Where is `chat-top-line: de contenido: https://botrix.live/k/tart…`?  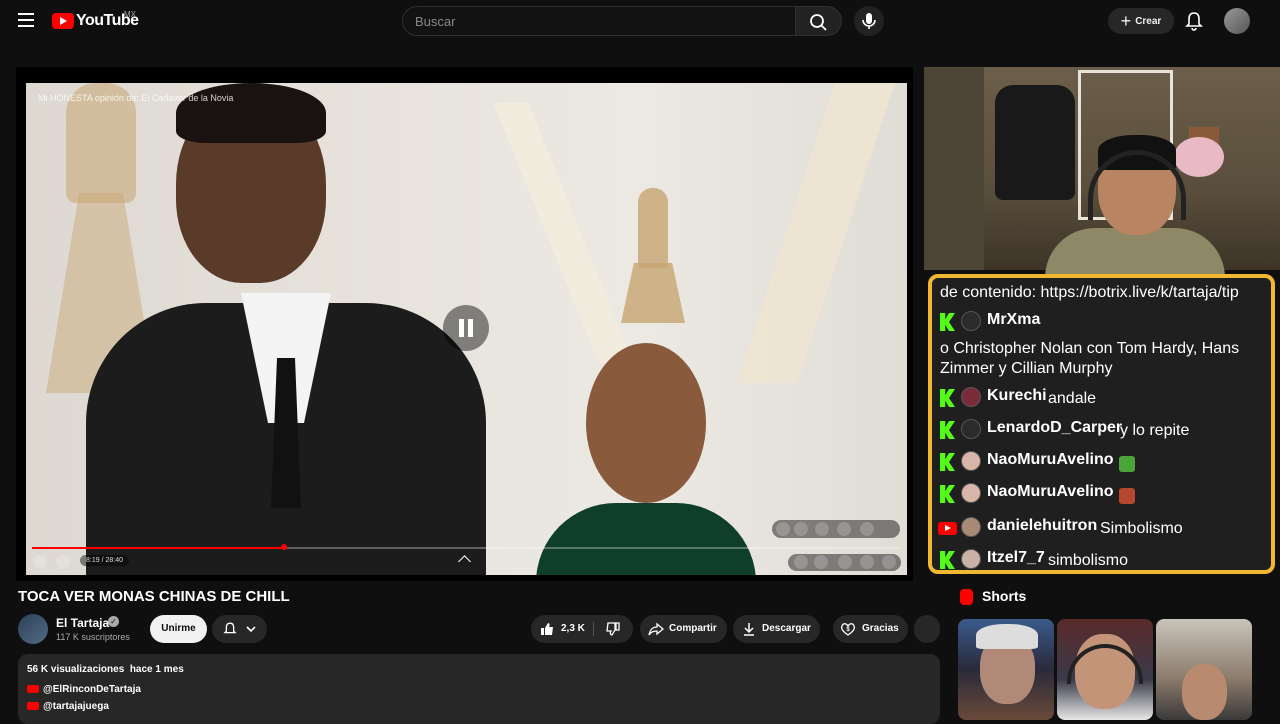 chat-top-line: de contenido: https://botrix.live/k/tart… is located at coordinates (1089, 292).